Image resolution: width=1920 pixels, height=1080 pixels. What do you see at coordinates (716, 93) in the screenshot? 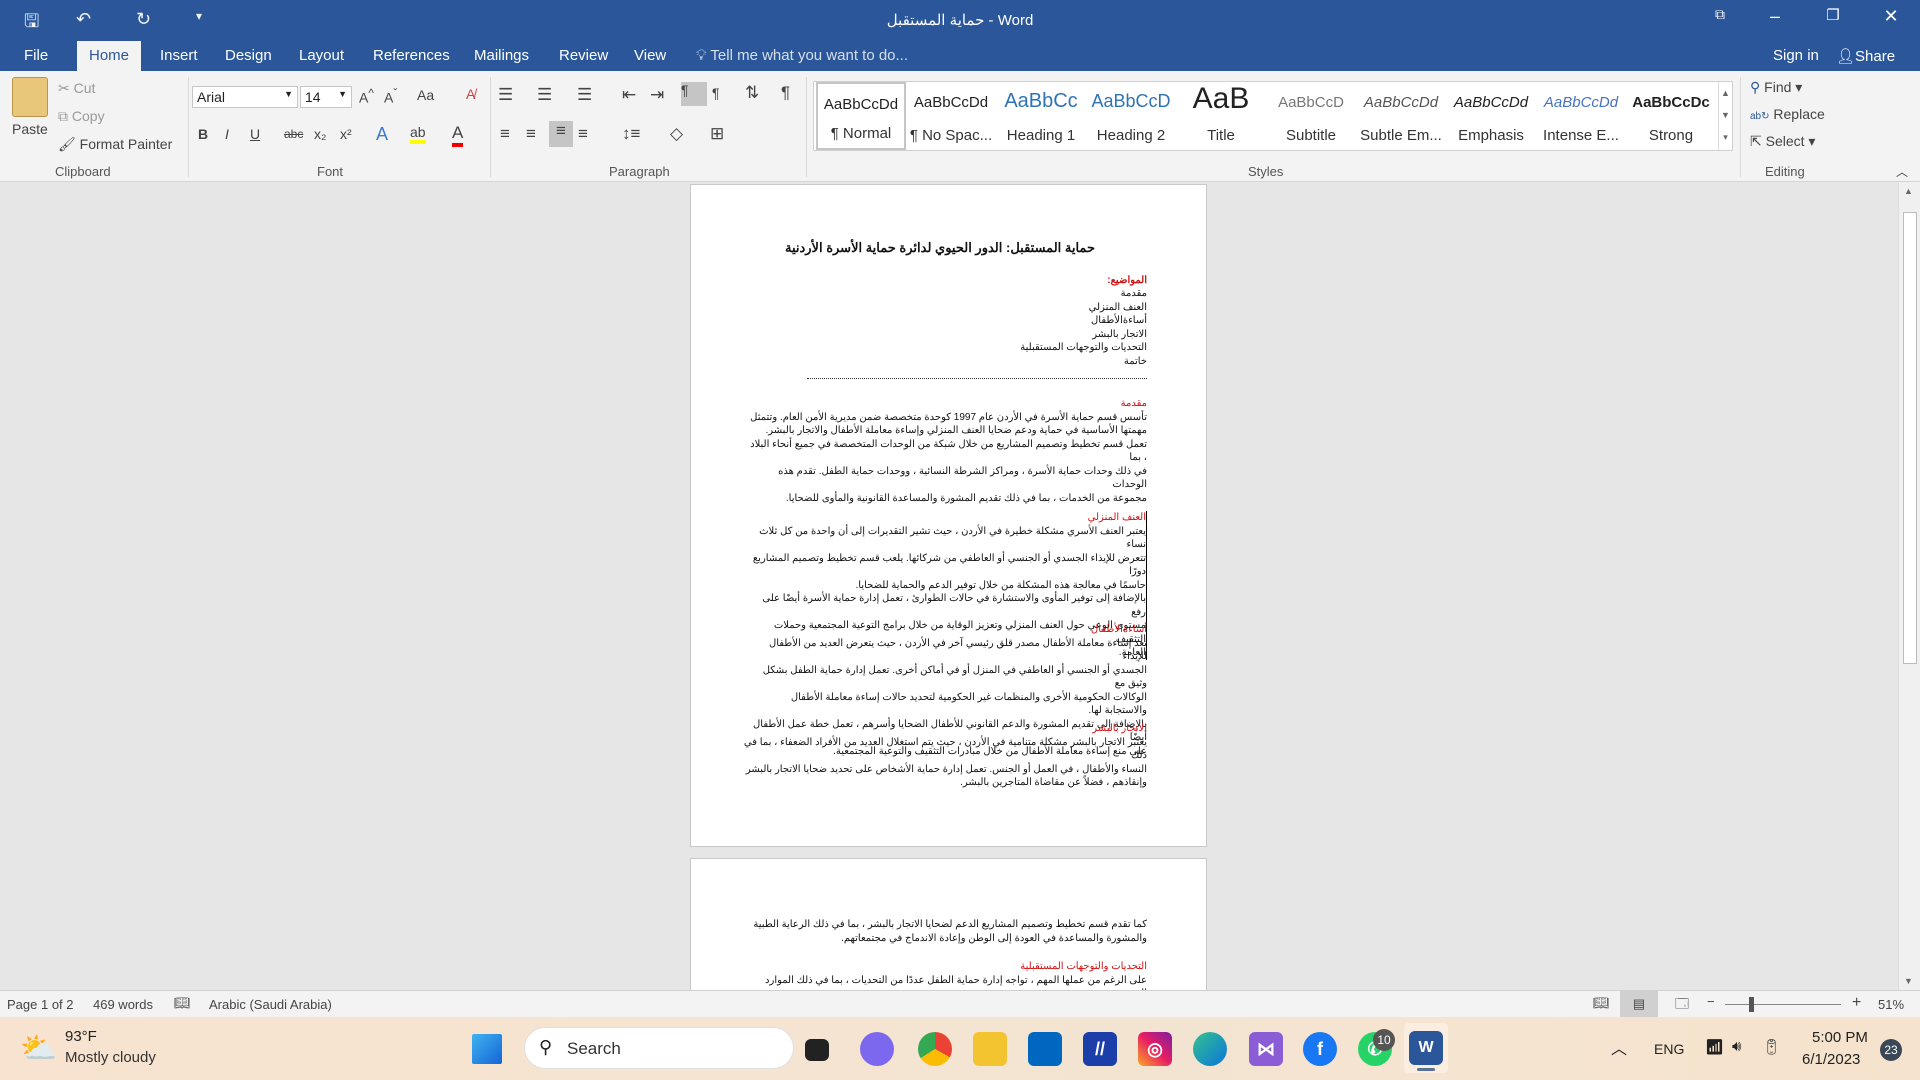
I see `ltr-direction-icon: ¶` at bounding box center [716, 93].